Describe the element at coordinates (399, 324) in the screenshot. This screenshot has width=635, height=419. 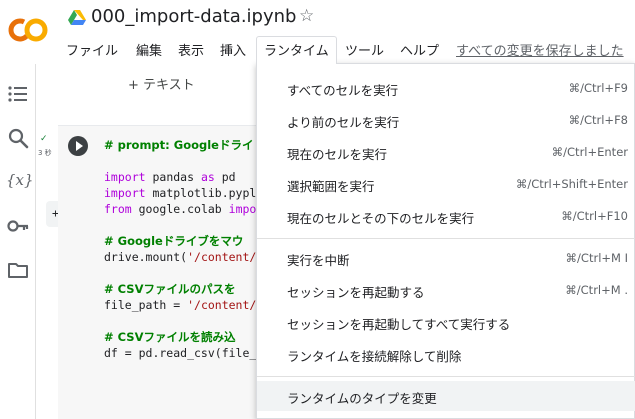
I see `menu-item-label: セッションを再起動してすべて実行する` at that location.